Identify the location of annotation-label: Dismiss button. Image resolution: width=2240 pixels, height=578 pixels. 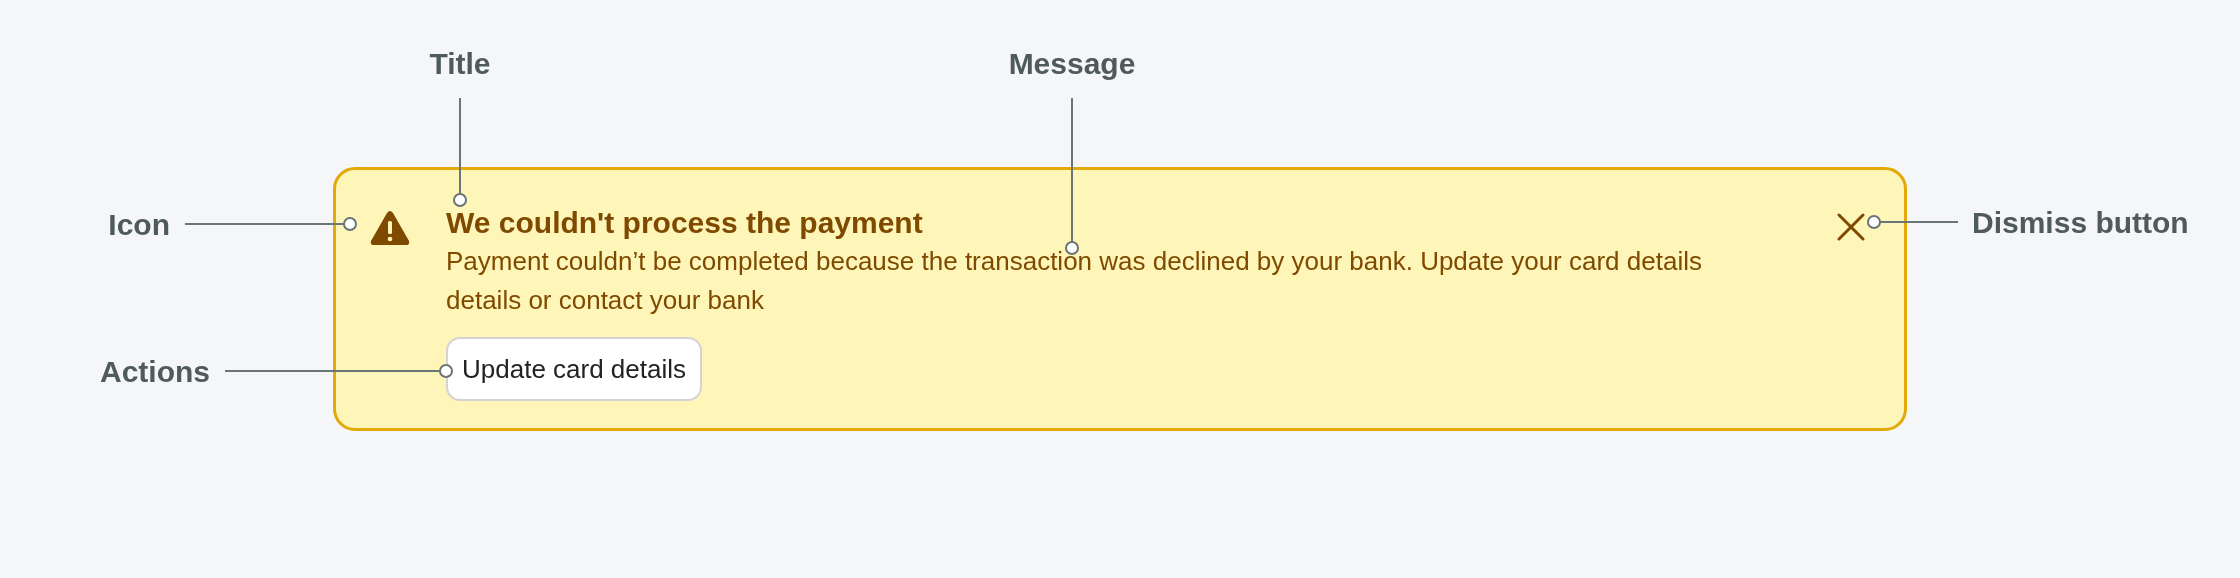
(2081, 223).